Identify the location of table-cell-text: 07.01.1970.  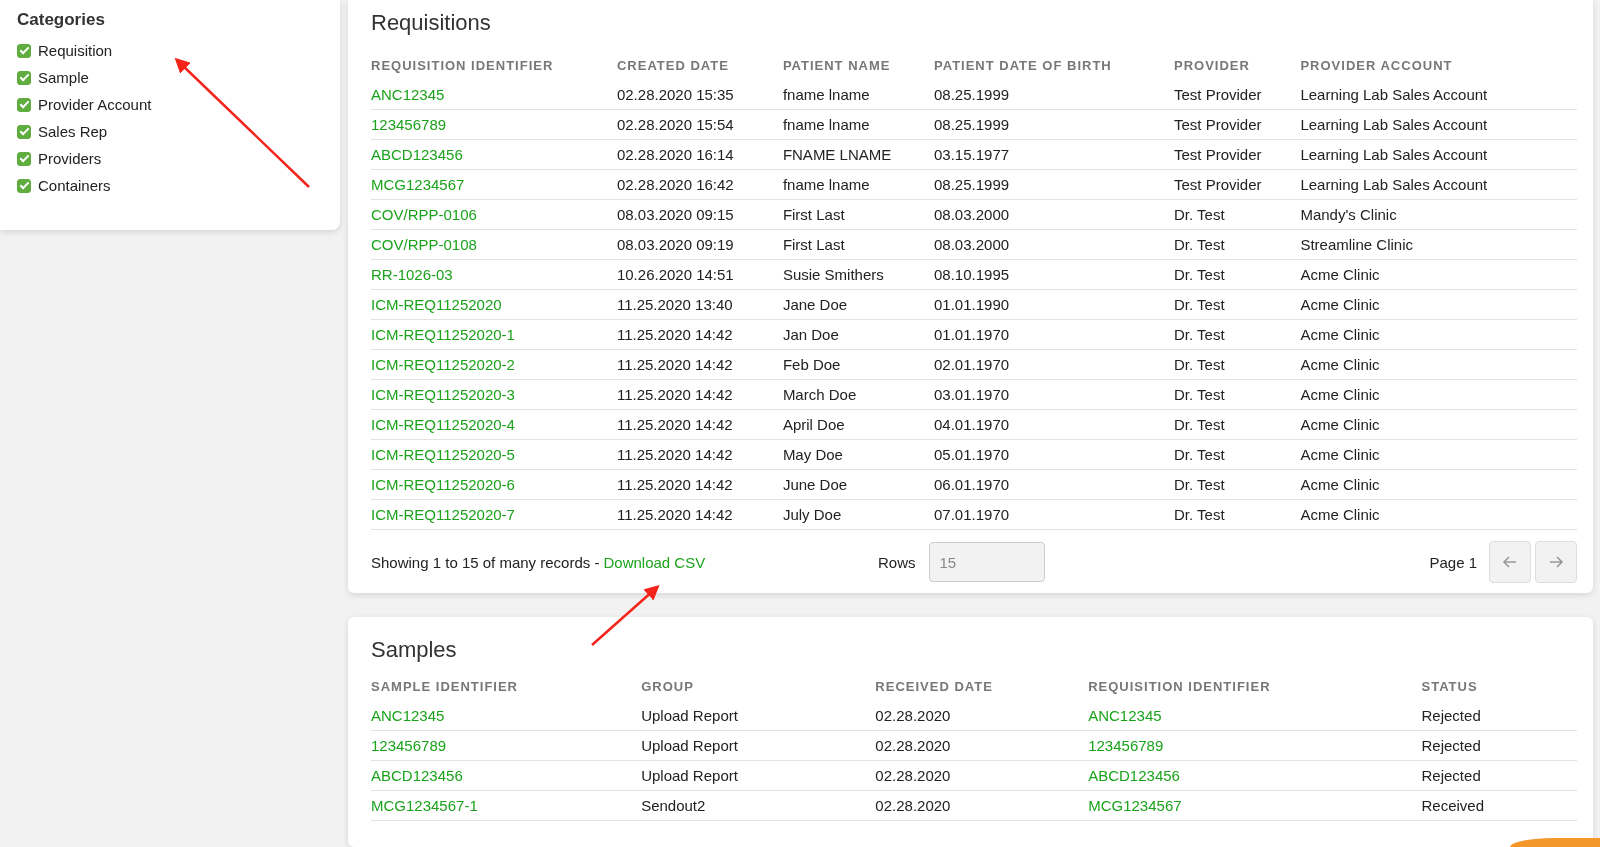
(972, 514).